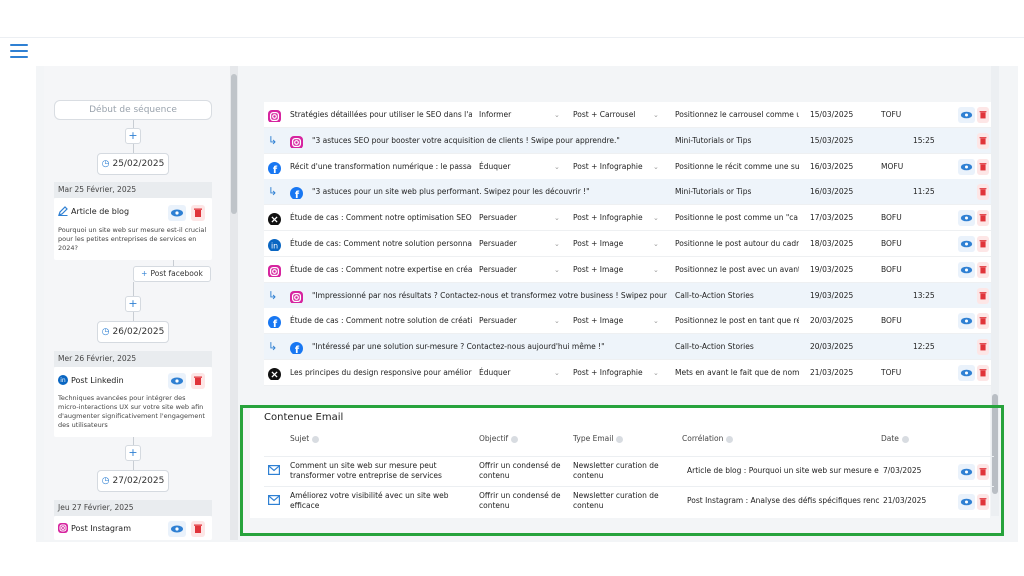 This screenshot has height=576, width=1024. Describe the element at coordinates (891, 372) in the screenshot. I see `row-funnel: TOFU` at that location.